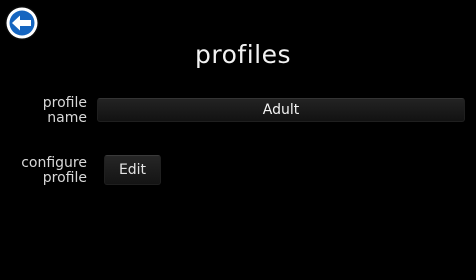  What do you see at coordinates (67, 118) in the screenshot?
I see `profile-name-label-line2: name` at bounding box center [67, 118].